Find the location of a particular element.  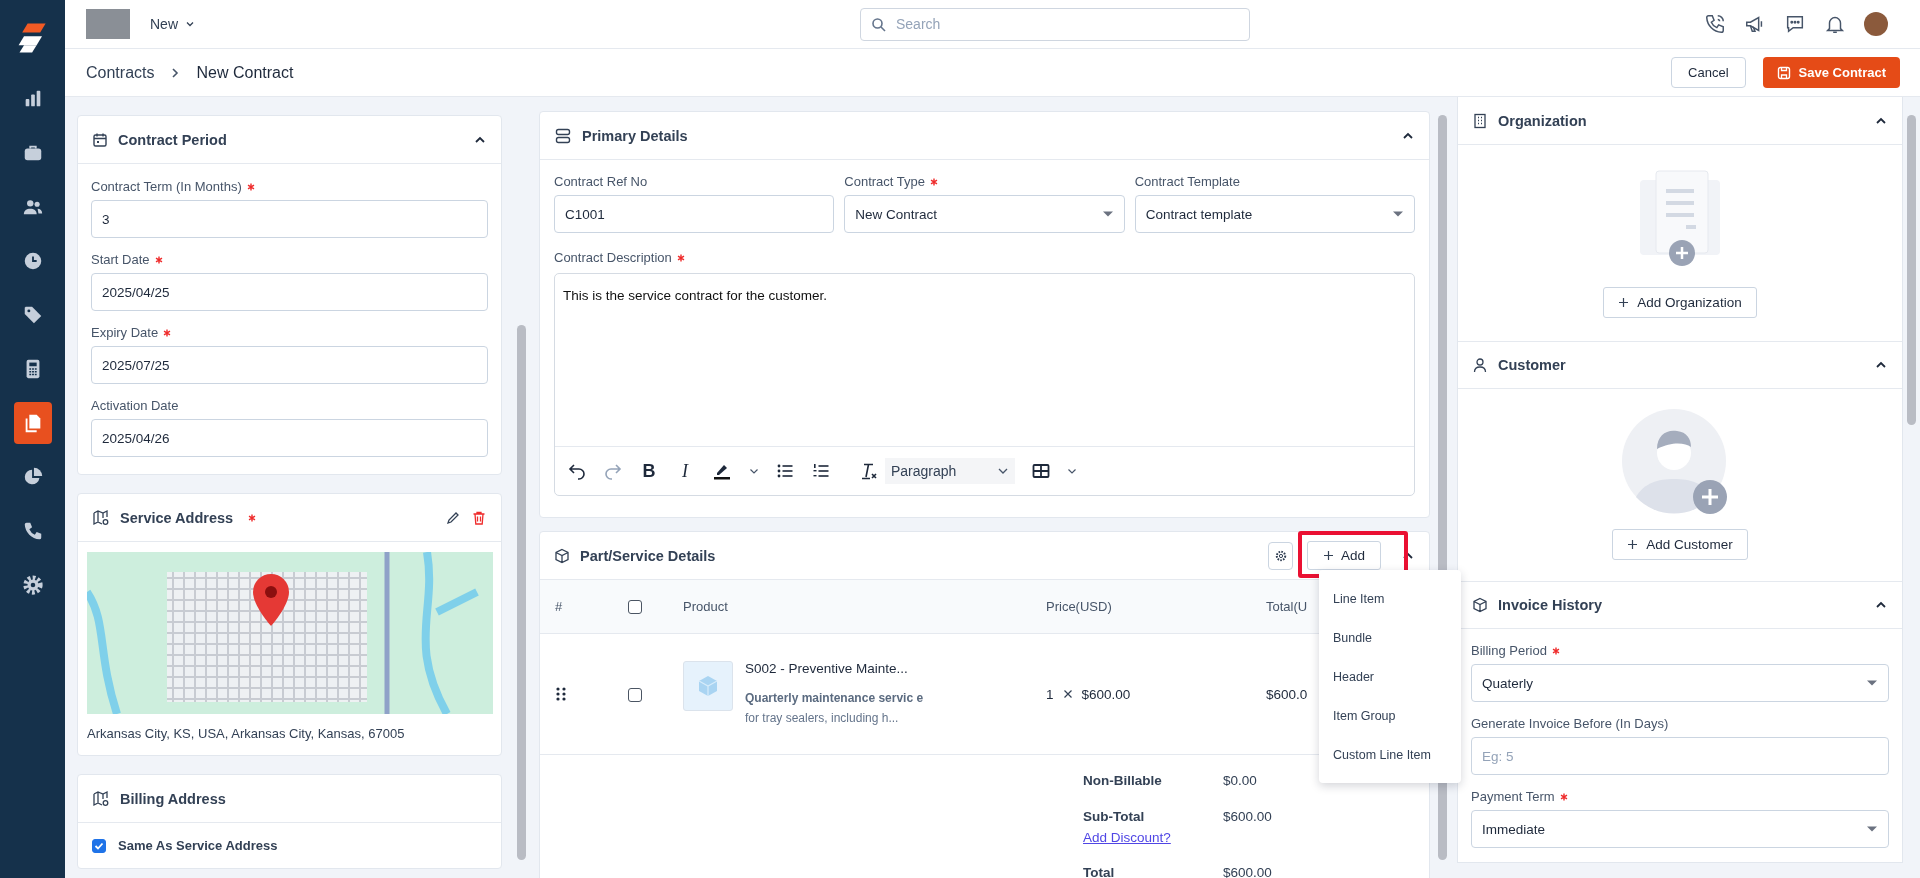

column-header: Price(USD) is located at coordinates (1079, 606).